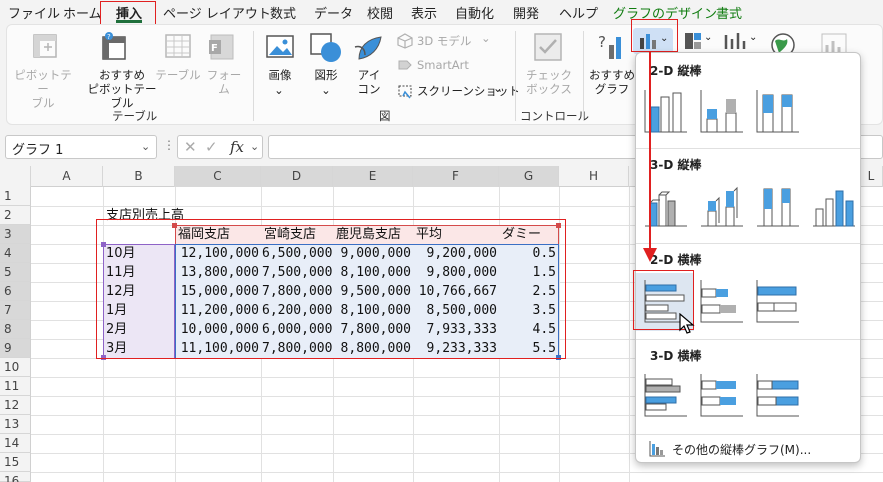 This screenshot has width=883, height=482. Describe the element at coordinates (405, 65) in the screenshot. I see `smartart-icon` at that location.